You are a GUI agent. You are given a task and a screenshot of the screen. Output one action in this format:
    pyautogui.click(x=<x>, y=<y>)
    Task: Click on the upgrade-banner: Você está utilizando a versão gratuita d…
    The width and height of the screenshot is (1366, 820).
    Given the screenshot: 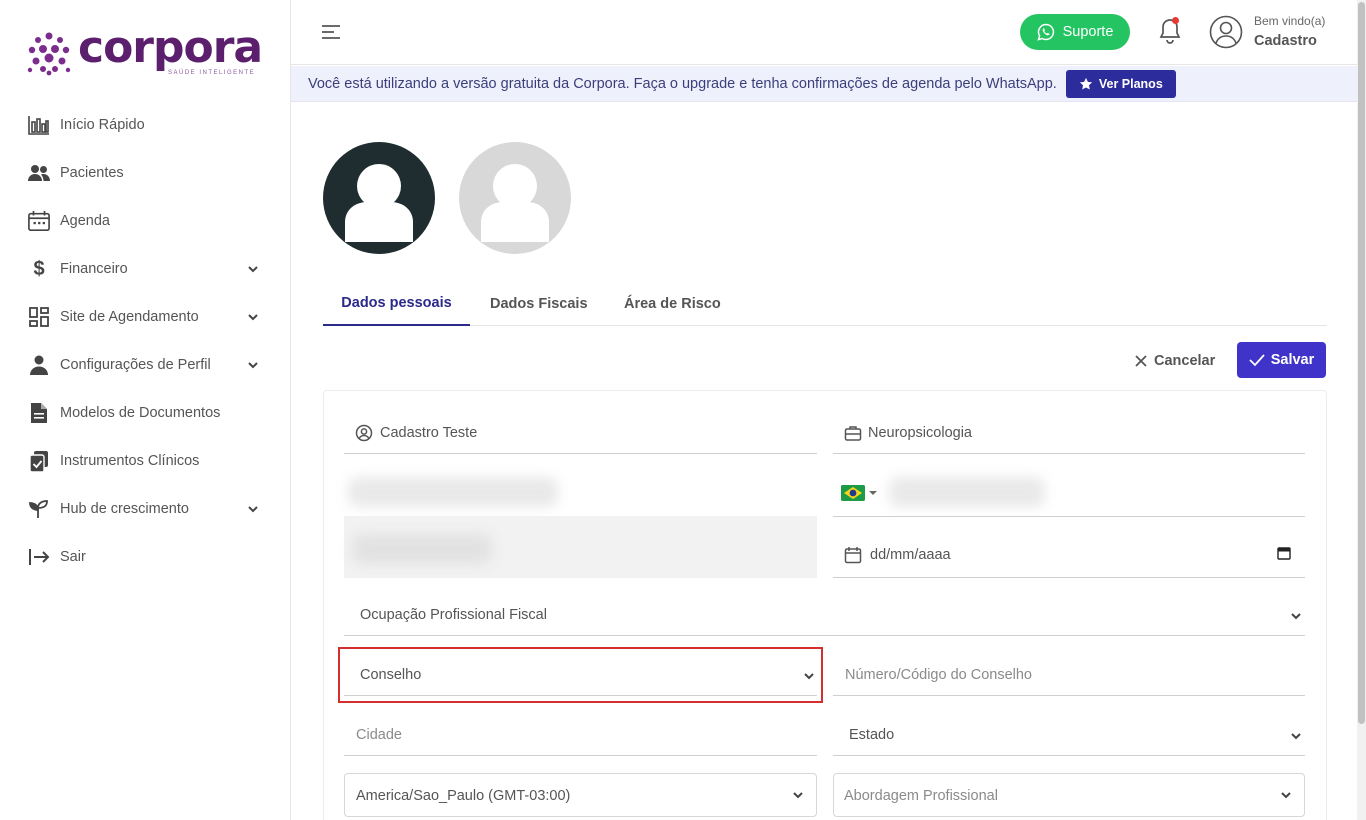 What is the action you would take?
    pyautogui.click(x=824, y=84)
    